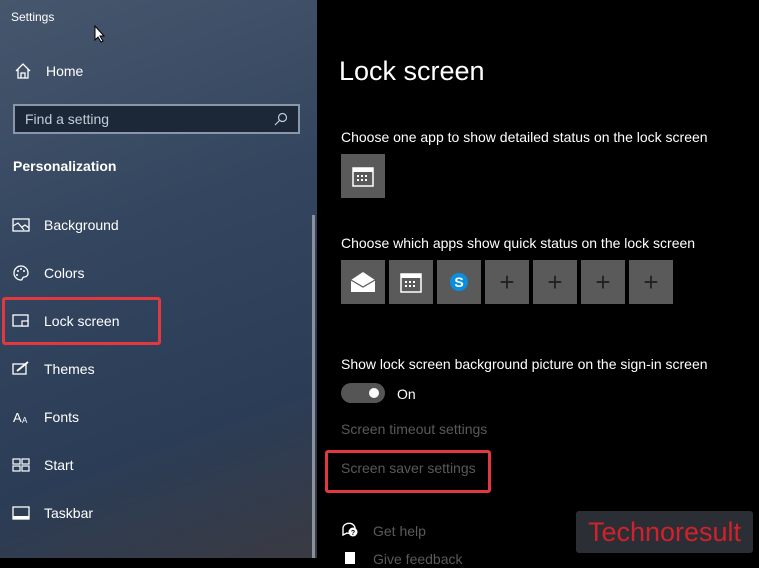 The image size is (759, 568). I want to click on background-signin-toggle, so click(363, 393).